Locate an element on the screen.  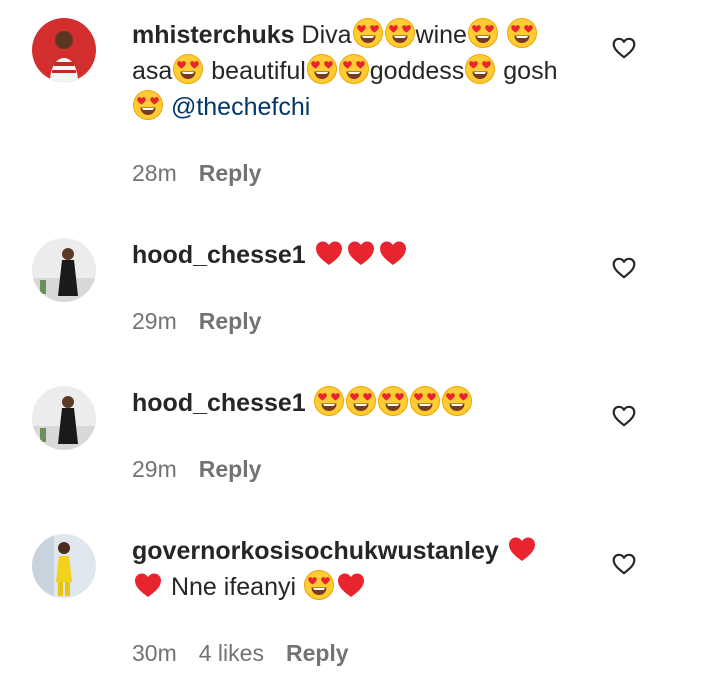
comment-meta: 28m Reply is located at coordinates (196, 173).